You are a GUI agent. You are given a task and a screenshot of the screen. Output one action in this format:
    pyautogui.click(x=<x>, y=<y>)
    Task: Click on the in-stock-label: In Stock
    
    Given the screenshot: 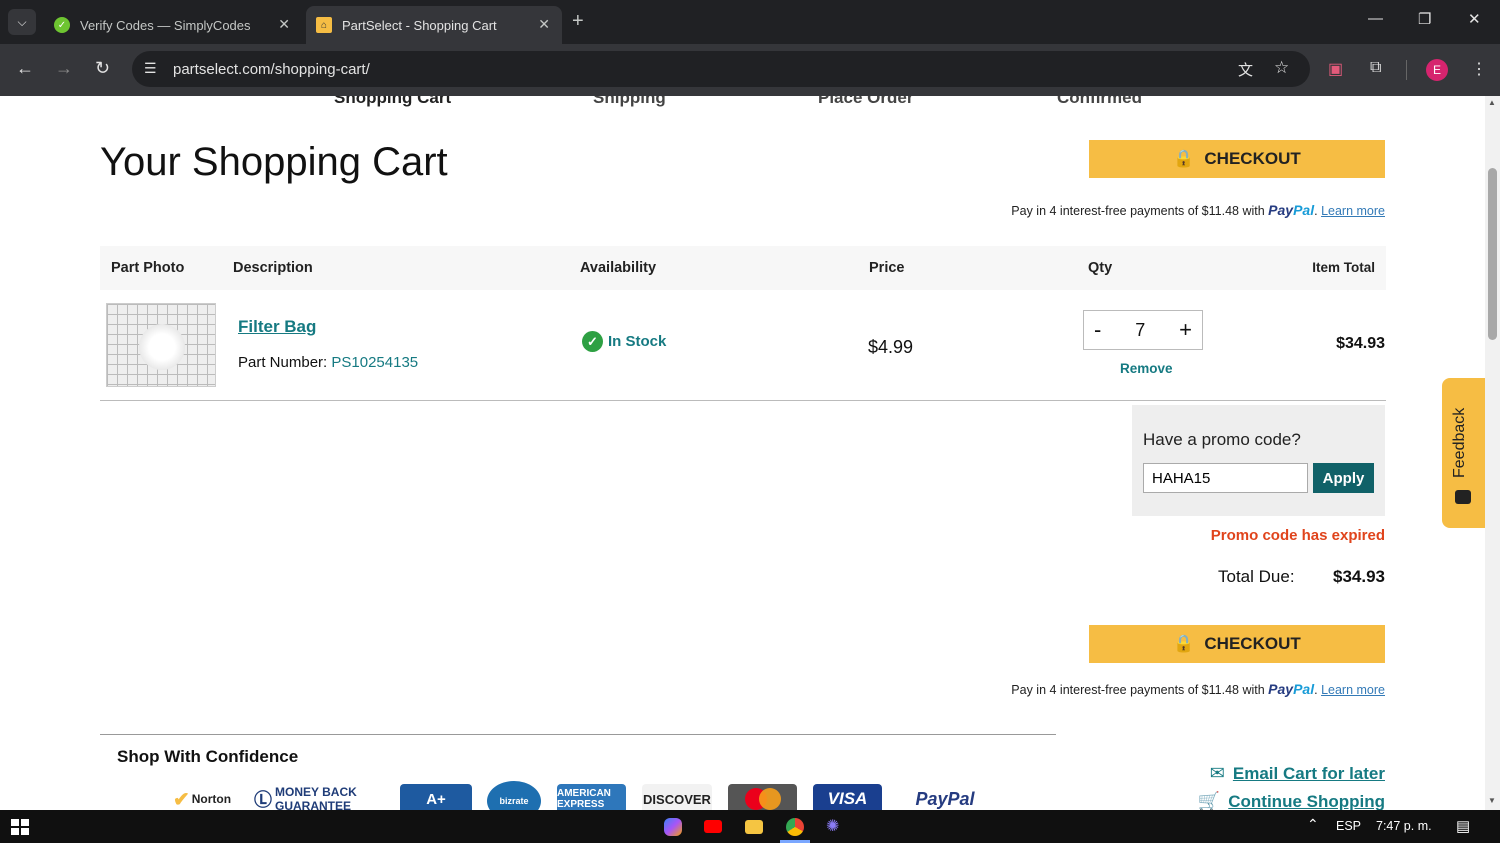 What is the action you would take?
    pyautogui.click(x=637, y=341)
    